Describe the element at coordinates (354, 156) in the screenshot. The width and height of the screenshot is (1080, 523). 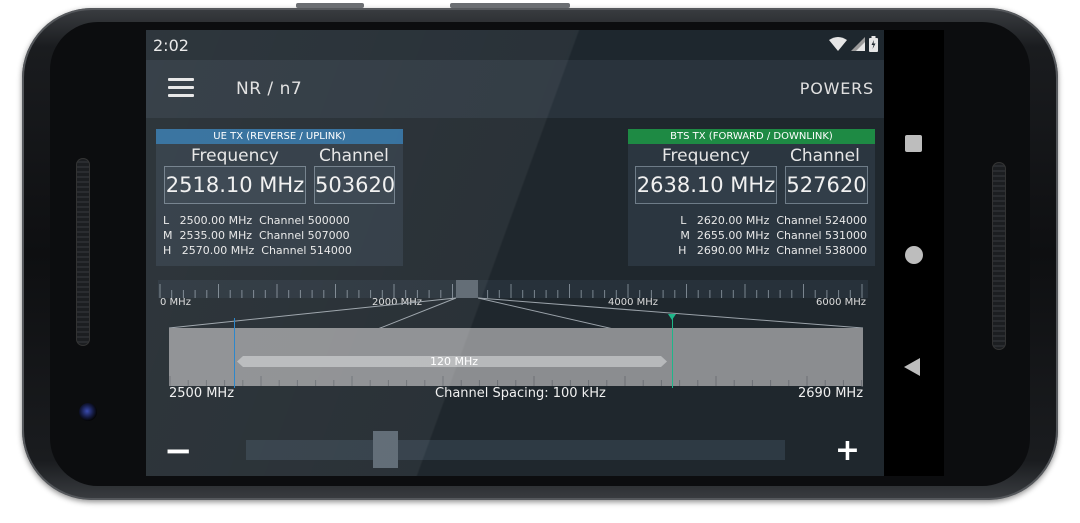
I see `ue-channel-label: Channel` at that location.